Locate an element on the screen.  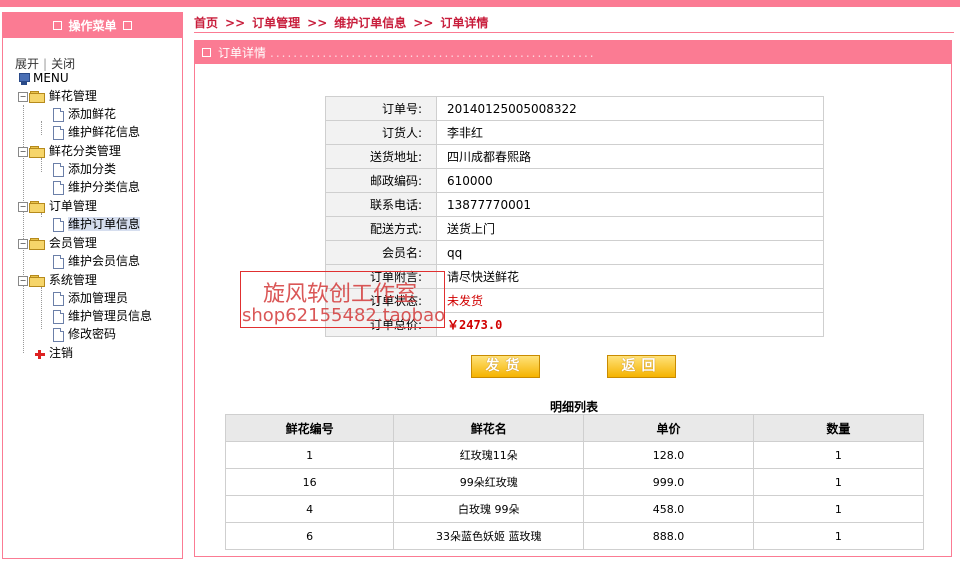
table-cell: 白玫瑰 99朵 is located at coordinates (489, 509).